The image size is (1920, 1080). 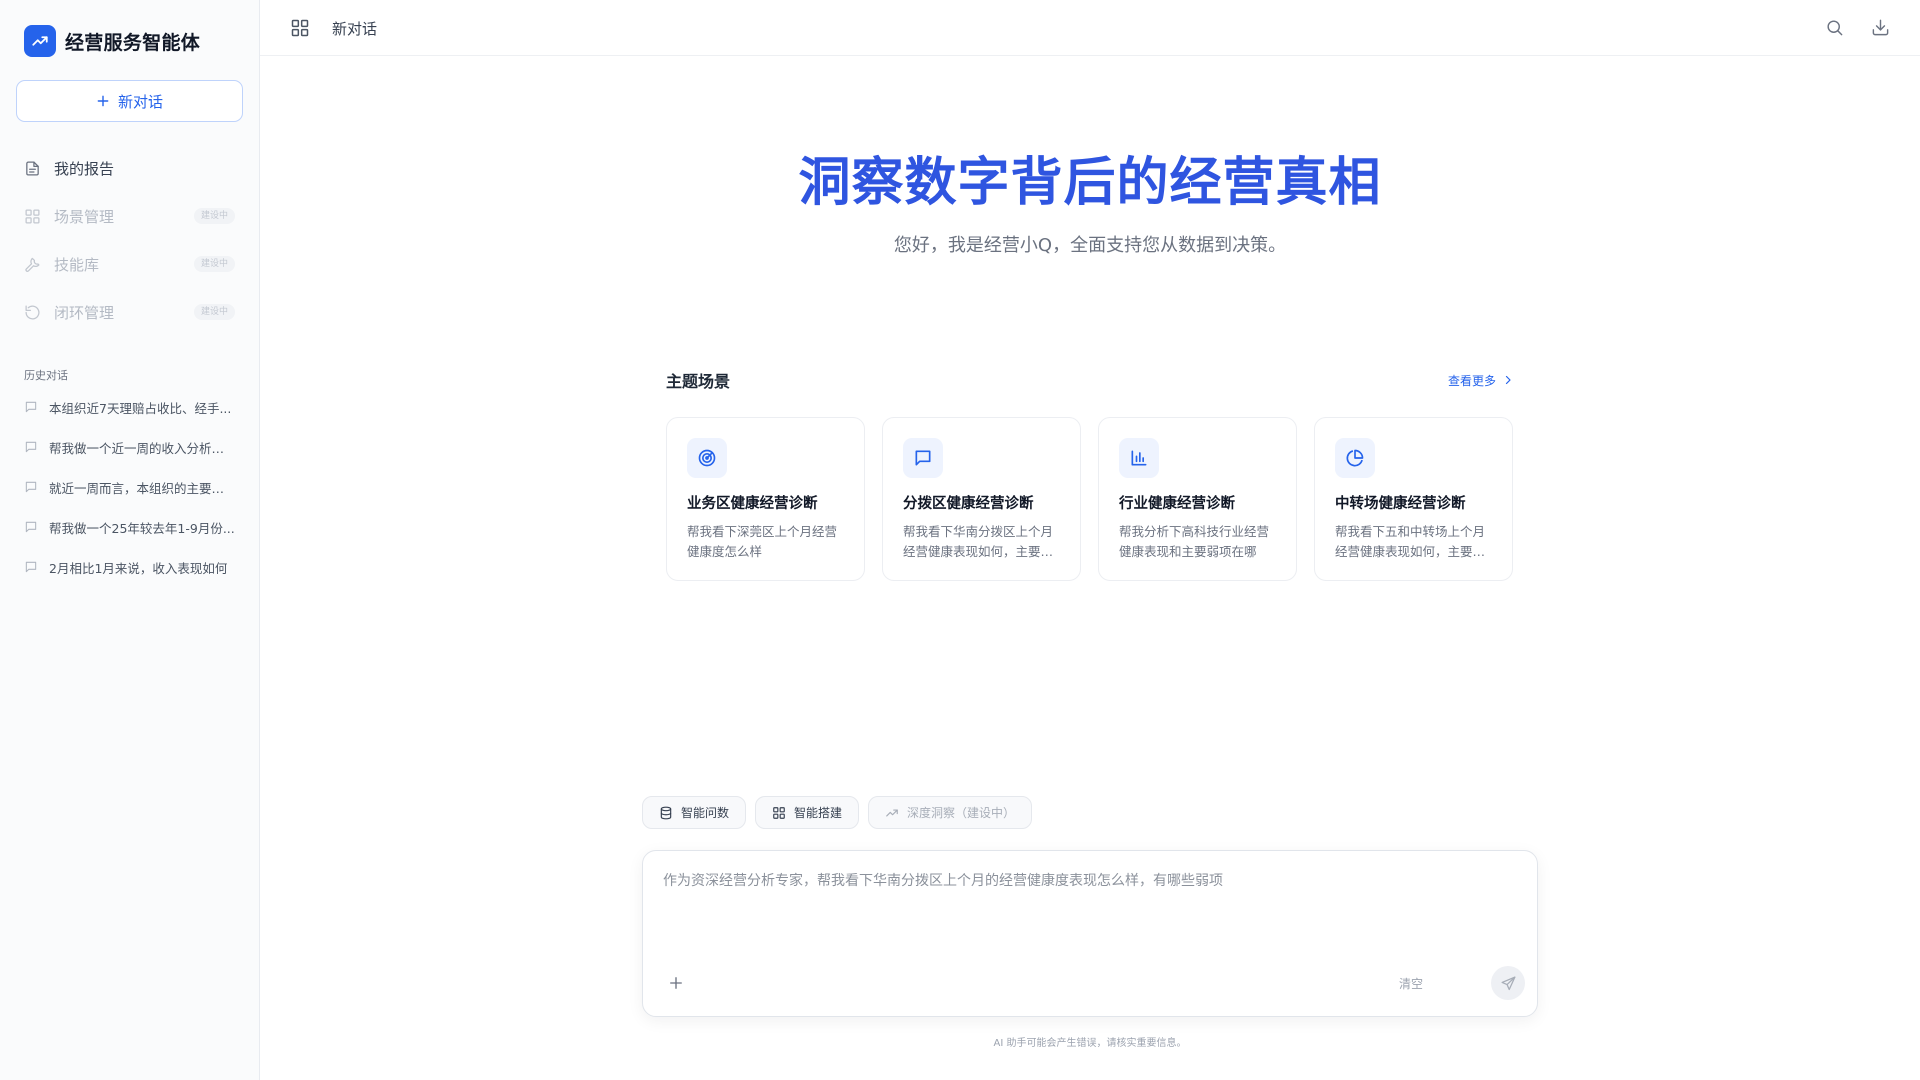 I want to click on mode-label: 深度洞察（建设中）, so click(x=961, y=813).